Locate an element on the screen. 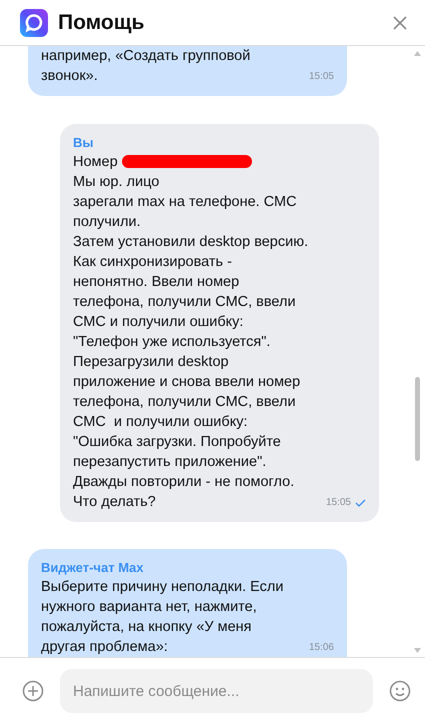 The image size is (425, 724). smiley-icon is located at coordinates (400, 691).